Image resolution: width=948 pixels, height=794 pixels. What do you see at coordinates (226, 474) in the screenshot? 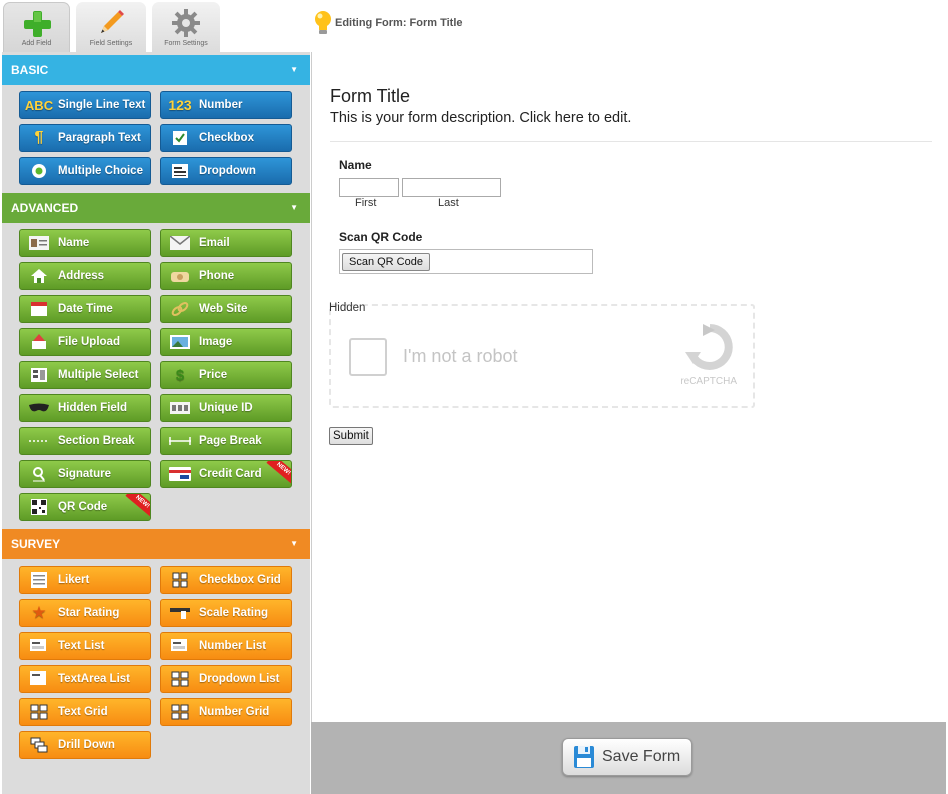
I see `field-credit-card: Credit Card NEW!` at bounding box center [226, 474].